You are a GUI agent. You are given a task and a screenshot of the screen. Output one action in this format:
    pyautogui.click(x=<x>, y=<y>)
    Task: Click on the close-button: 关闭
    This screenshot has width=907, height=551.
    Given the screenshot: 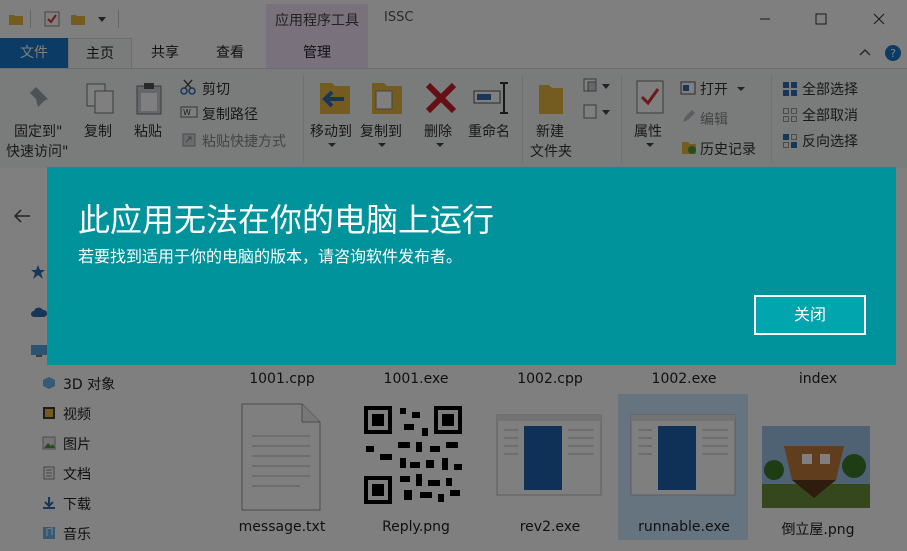 What is the action you would take?
    pyautogui.click(x=810, y=315)
    